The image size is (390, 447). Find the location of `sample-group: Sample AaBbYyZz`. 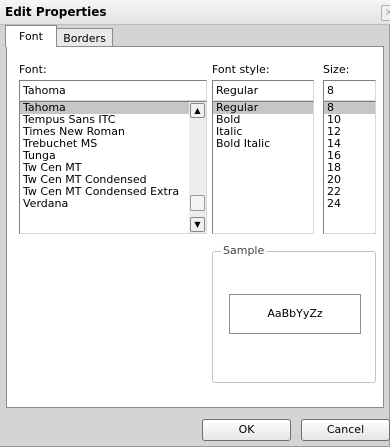

sample-group: Sample AaBbYyZz is located at coordinates (294, 313).